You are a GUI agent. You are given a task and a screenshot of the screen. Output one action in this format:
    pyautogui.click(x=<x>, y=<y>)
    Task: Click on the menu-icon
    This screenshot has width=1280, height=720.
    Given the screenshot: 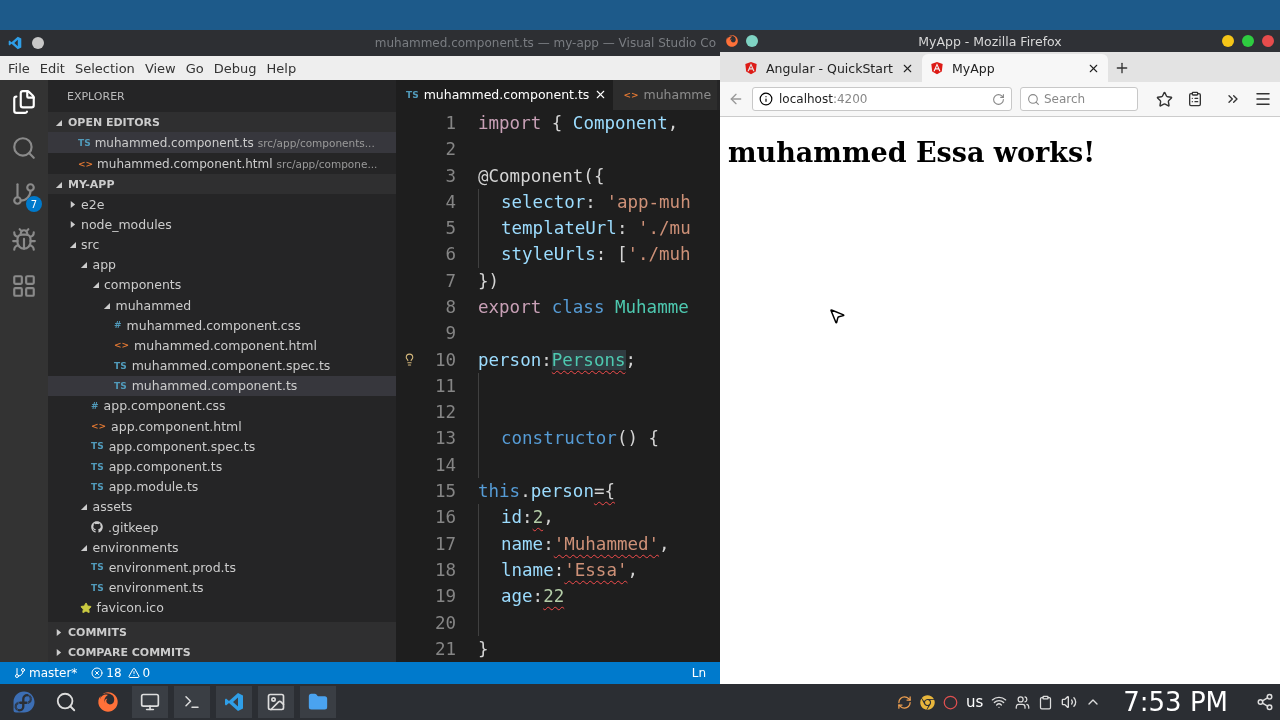 What is the action you would take?
    pyautogui.click(x=1263, y=99)
    